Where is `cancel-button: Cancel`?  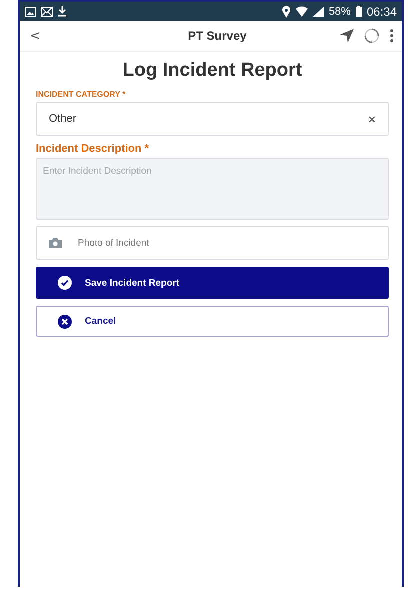 cancel-button: Cancel is located at coordinates (212, 321).